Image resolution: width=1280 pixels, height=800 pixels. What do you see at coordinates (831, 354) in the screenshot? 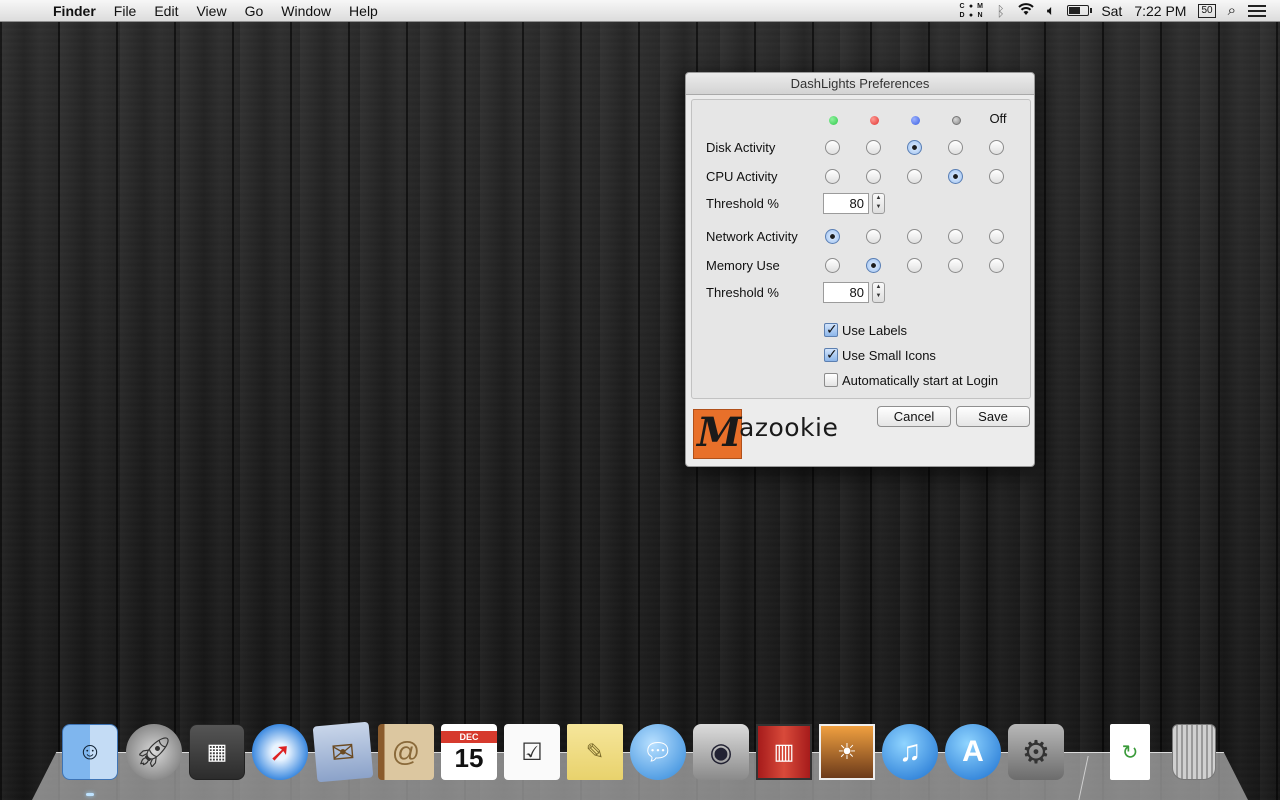
I see `use-small-icons-checkbox` at bounding box center [831, 354].